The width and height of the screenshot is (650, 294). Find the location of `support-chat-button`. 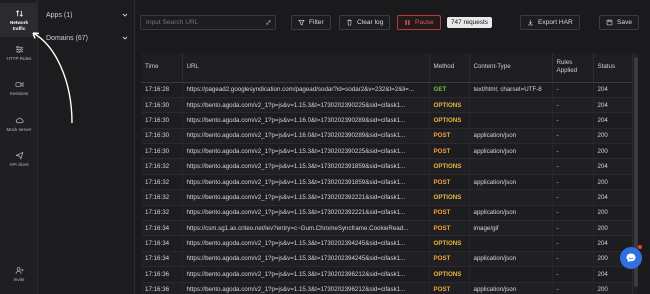

support-chat-button is located at coordinates (631, 258).